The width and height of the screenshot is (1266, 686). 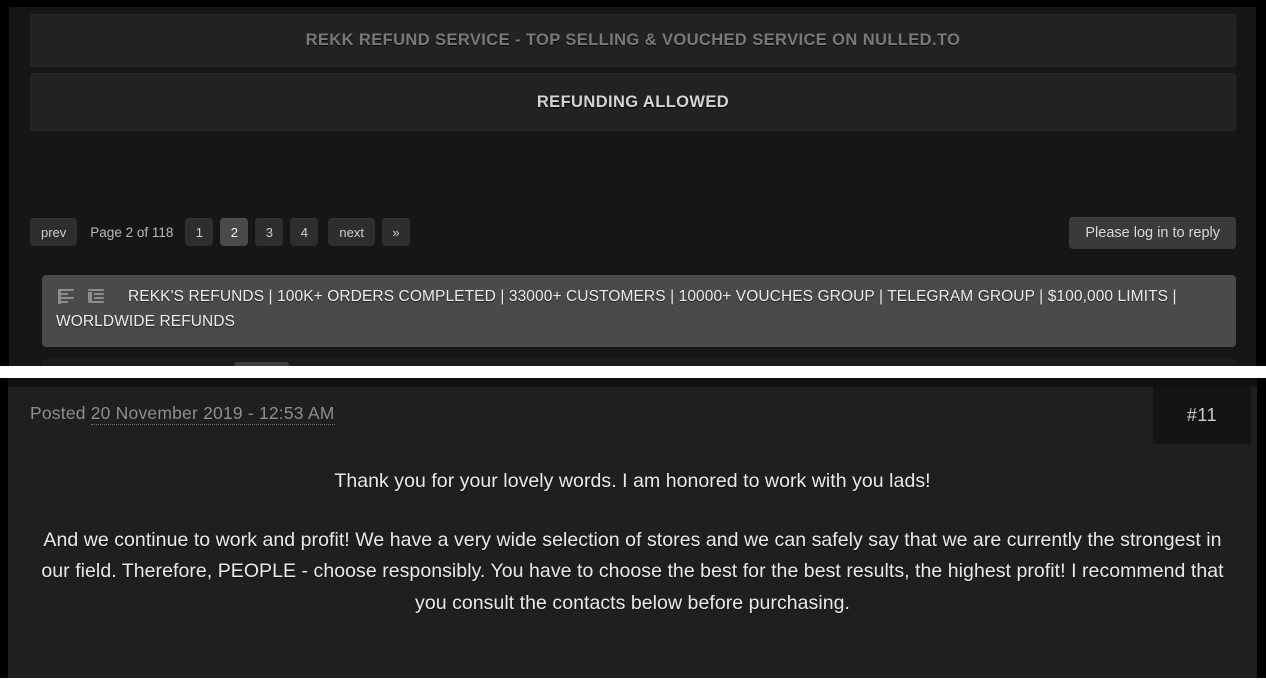 What do you see at coordinates (632, 382) in the screenshot?
I see `post-header-bar` at bounding box center [632, 382].